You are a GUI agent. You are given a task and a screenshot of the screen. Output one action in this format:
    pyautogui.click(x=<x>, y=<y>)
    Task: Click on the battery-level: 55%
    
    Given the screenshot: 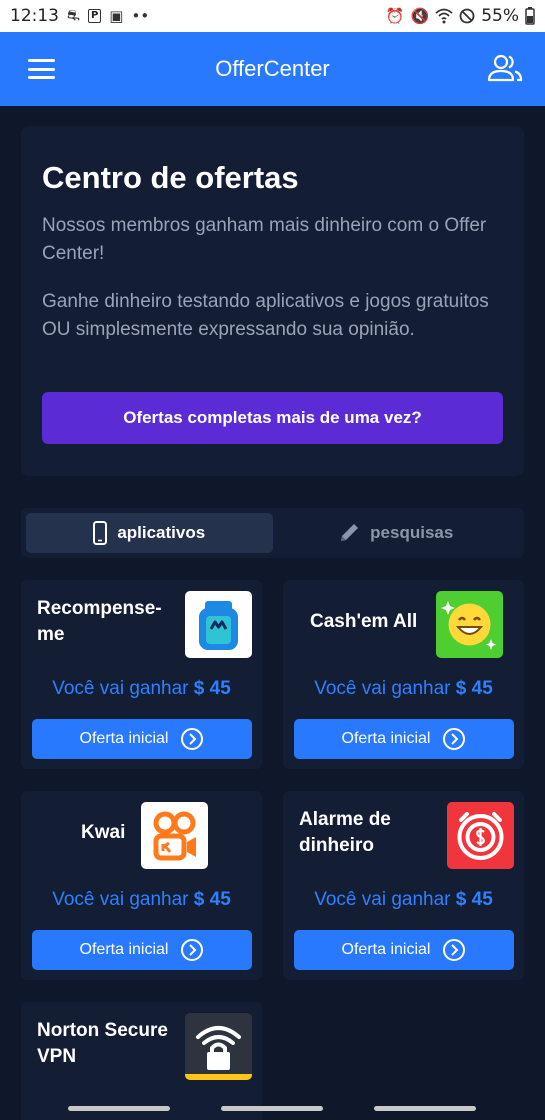 What is the action you would take?
    pyautogui.click(x=500, y=16)
    